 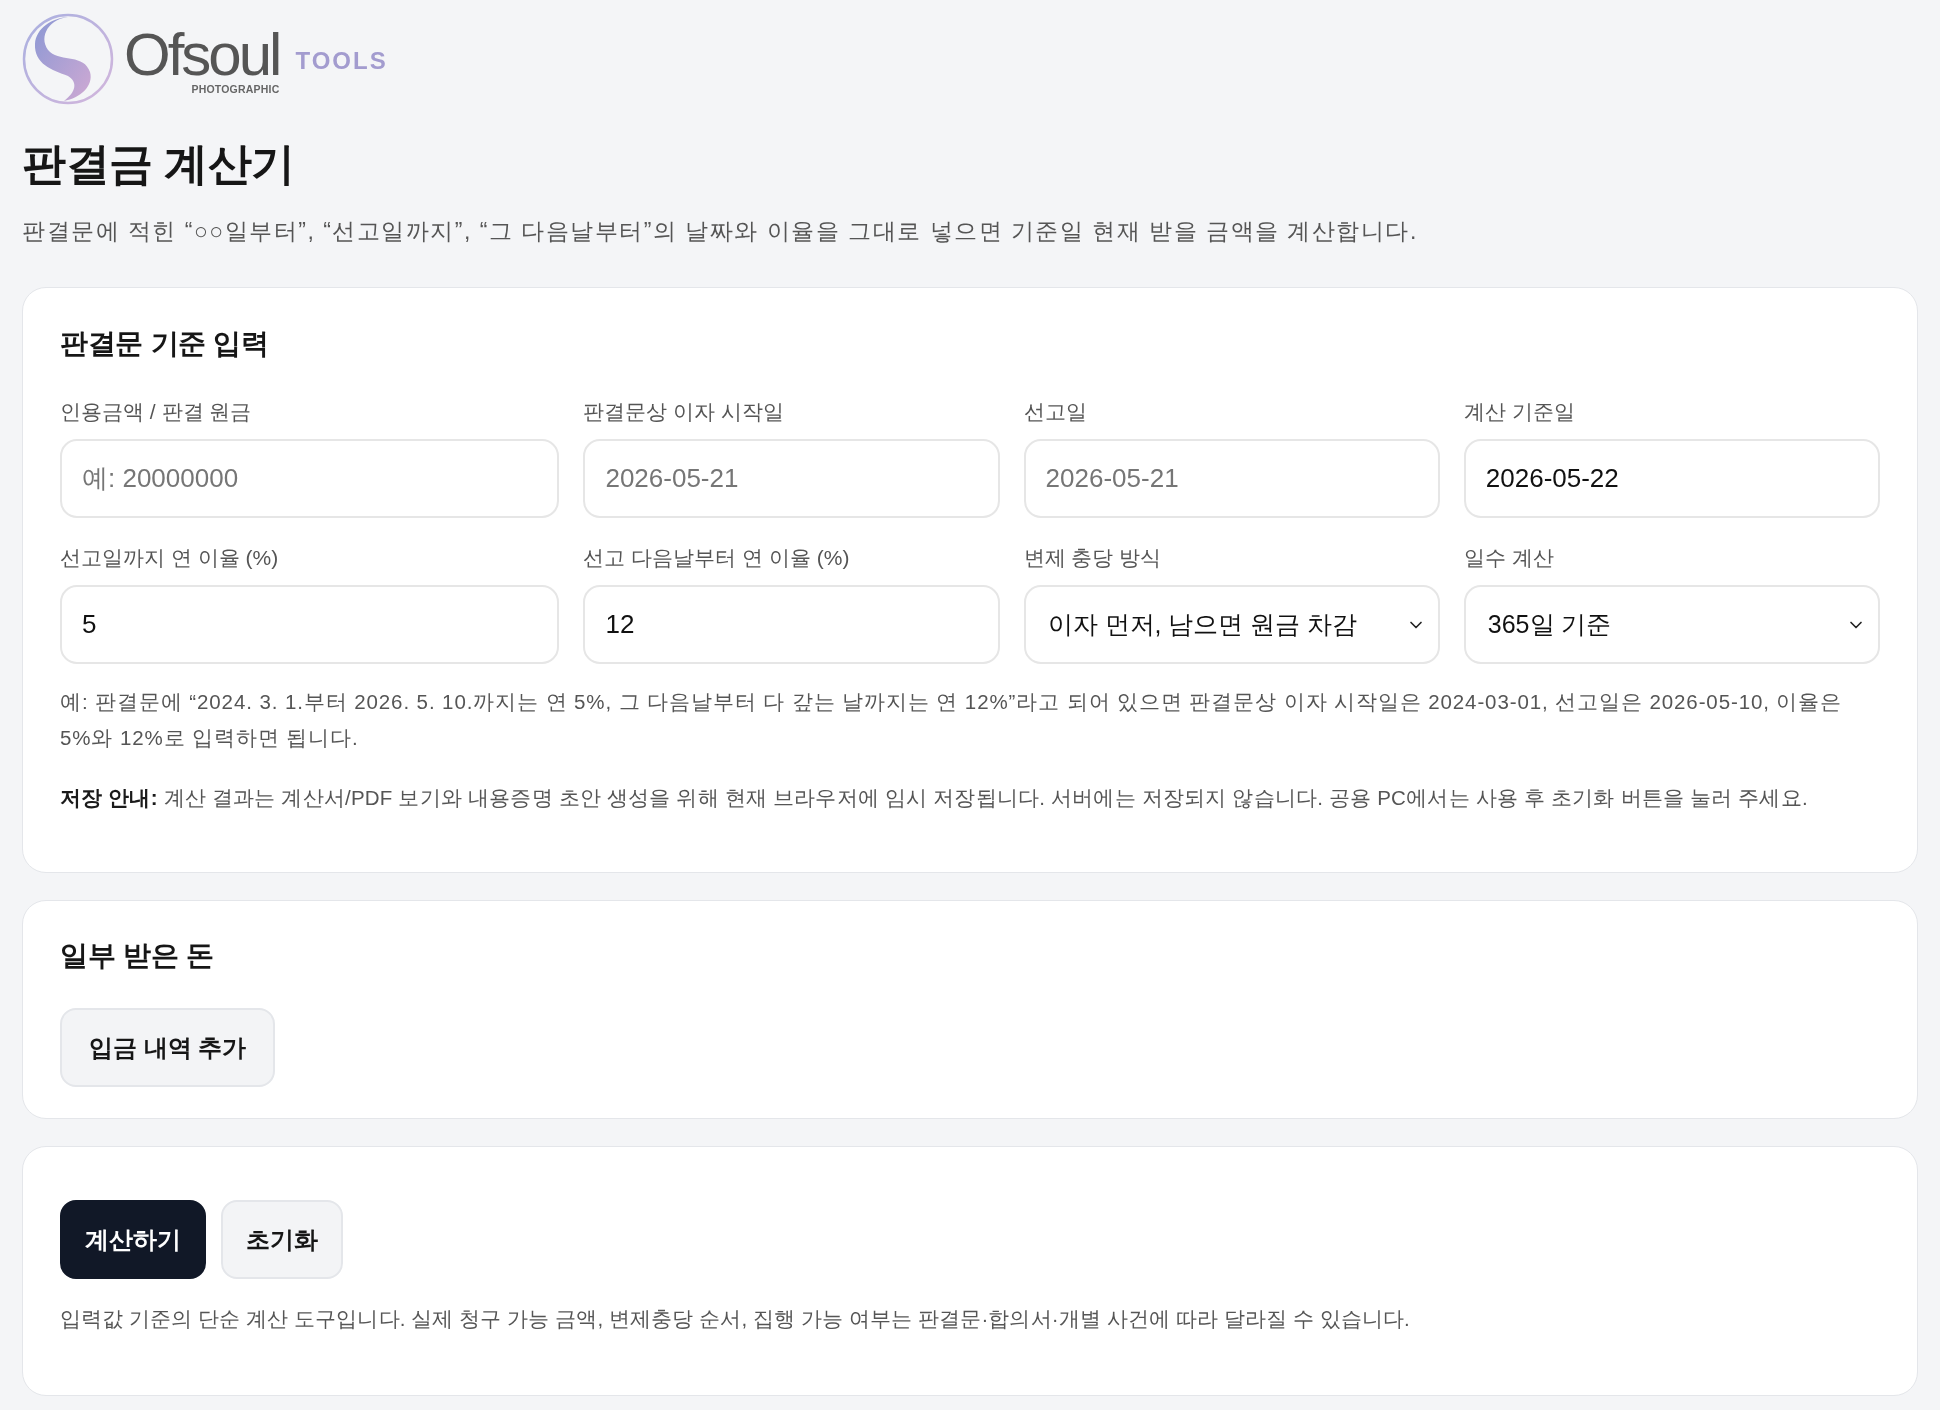 What do you see at coordinates (1055, 412) in the screenshot?
I see `field-label: 선고일` at bounding box center [1055, 412].